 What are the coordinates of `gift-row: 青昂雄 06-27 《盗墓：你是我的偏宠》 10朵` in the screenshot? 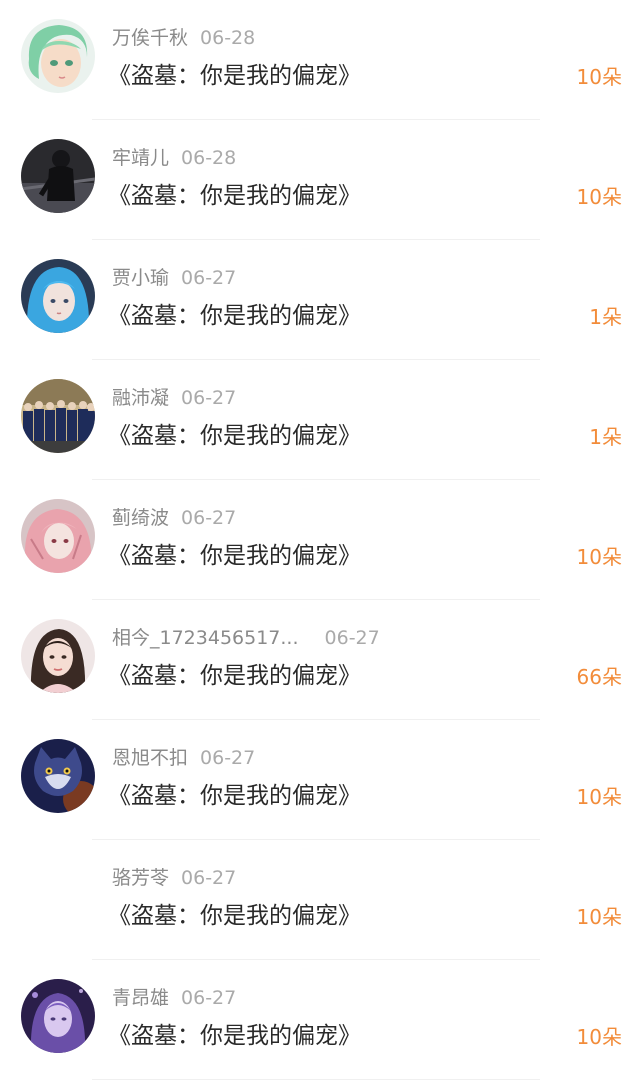 It's located at (320, 1020).